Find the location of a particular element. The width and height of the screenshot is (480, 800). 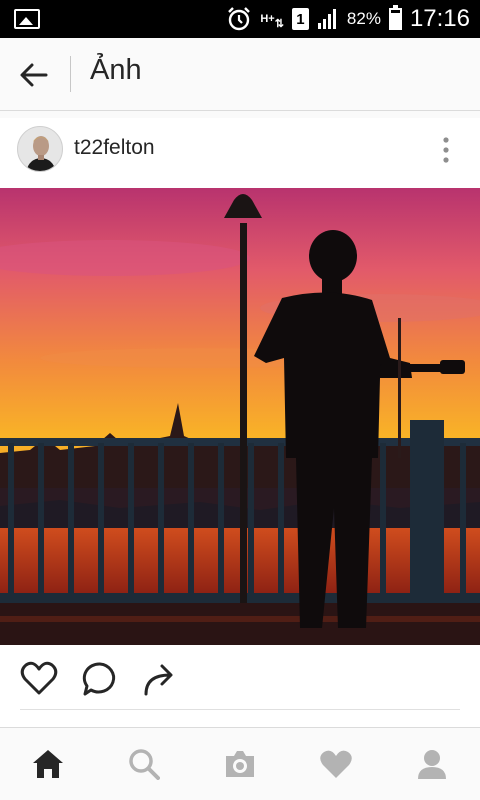

data-hplus-icon: H+ ⇅ is located at coordinates (272, 21).